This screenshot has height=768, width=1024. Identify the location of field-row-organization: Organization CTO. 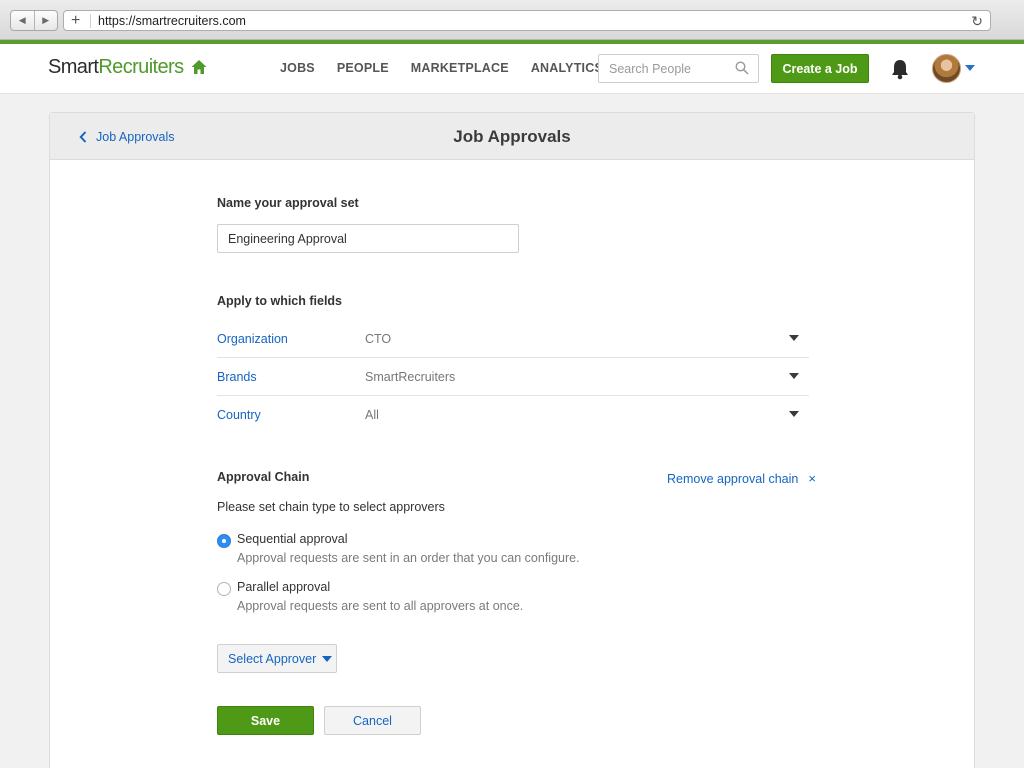
(513, 339).